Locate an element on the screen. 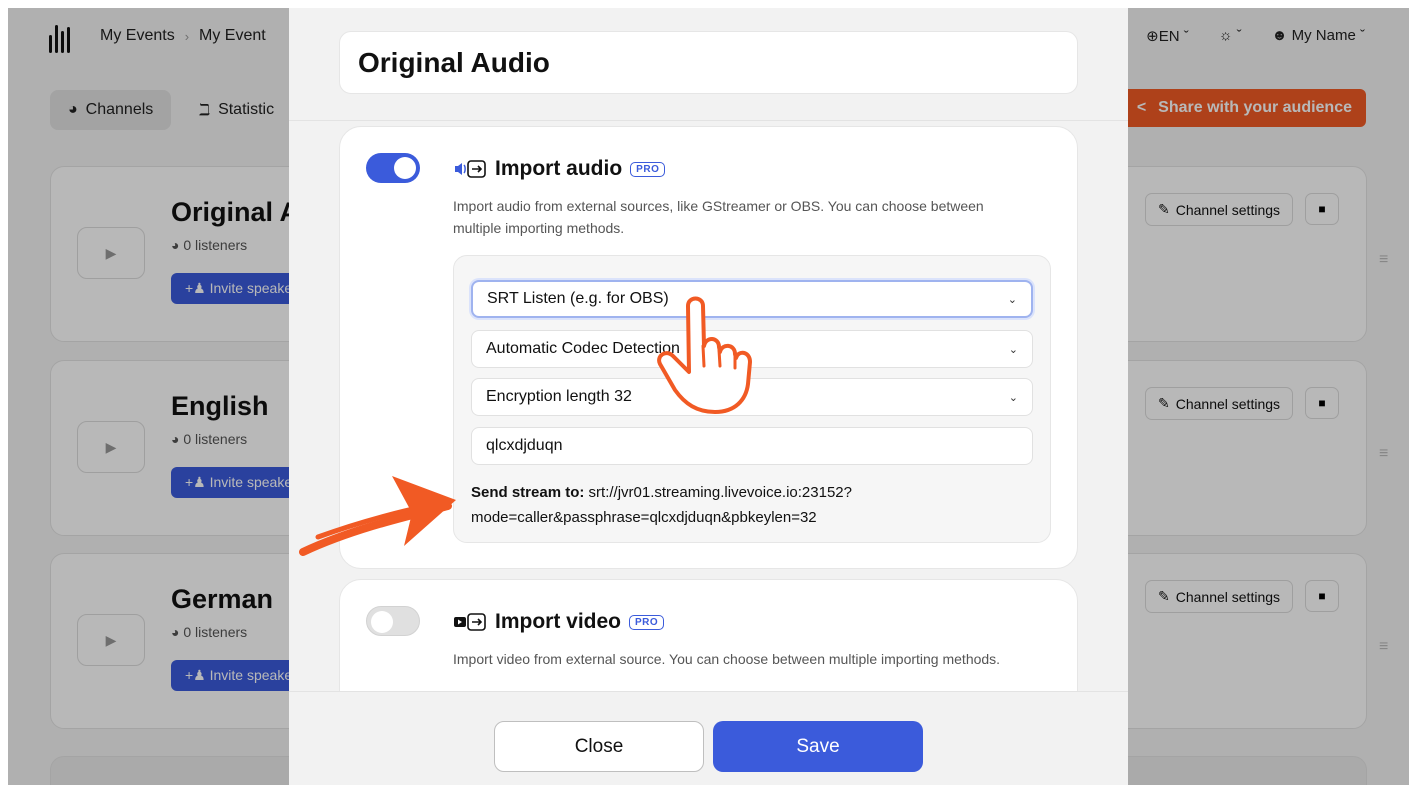  import-audio-header: Import audio PRO is located at coordinates (559, 169).